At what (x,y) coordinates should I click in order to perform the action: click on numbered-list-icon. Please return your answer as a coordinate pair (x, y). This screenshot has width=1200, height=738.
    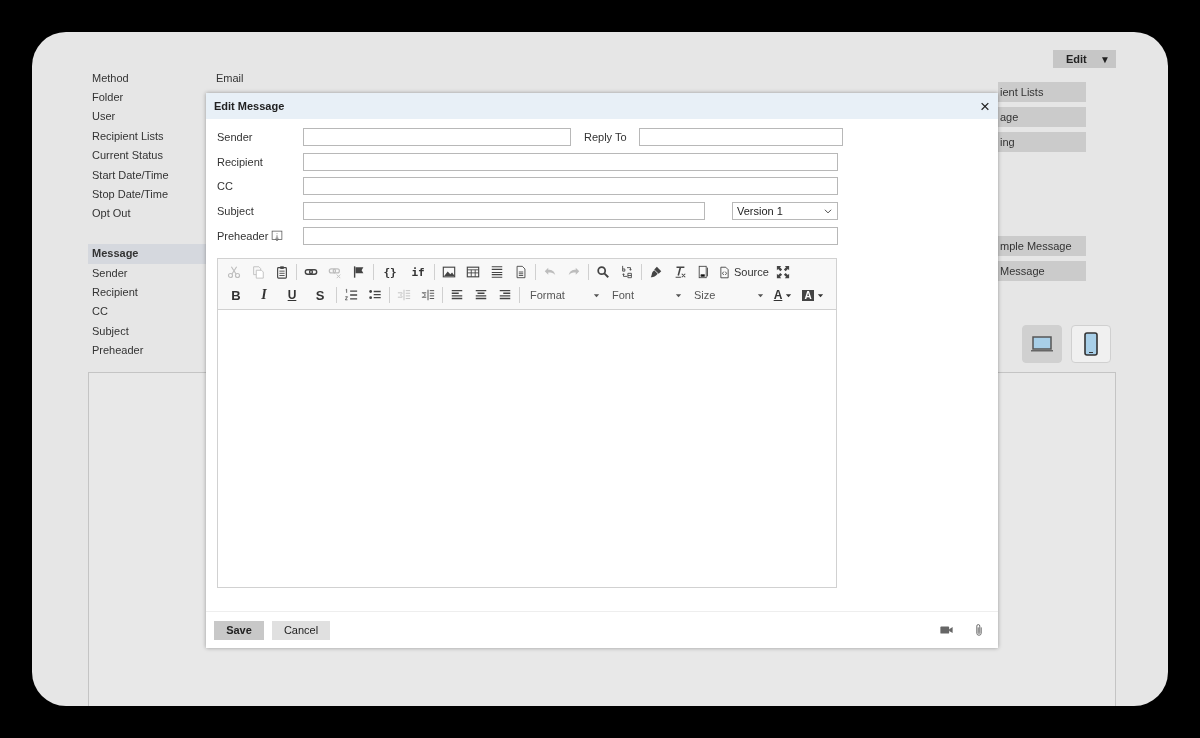
    Looking at the image, I should click on (351, 295).